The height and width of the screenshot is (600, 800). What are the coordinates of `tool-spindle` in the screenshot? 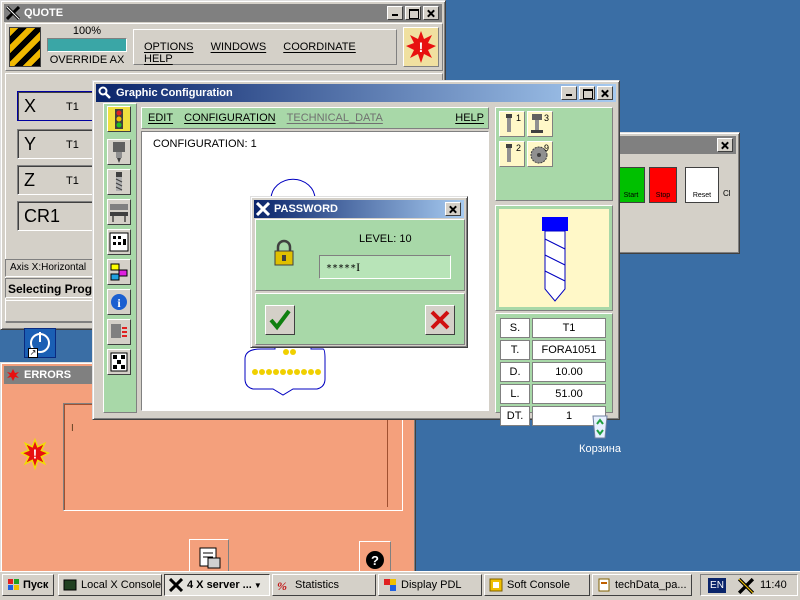 It's located at (119, 152).